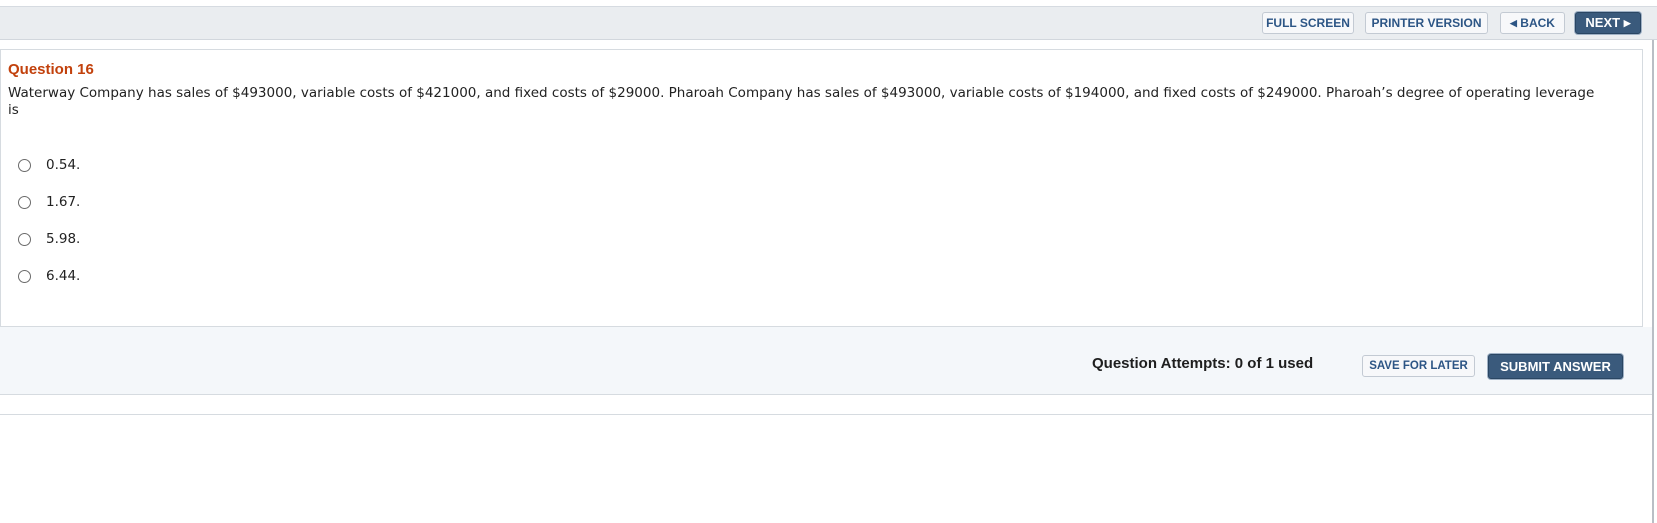 The width and height of the screenshot is (1657, 523). Describe the element at coordinates (1603, 22) in the screenshot. I see `next-label: NEXT` at that location.